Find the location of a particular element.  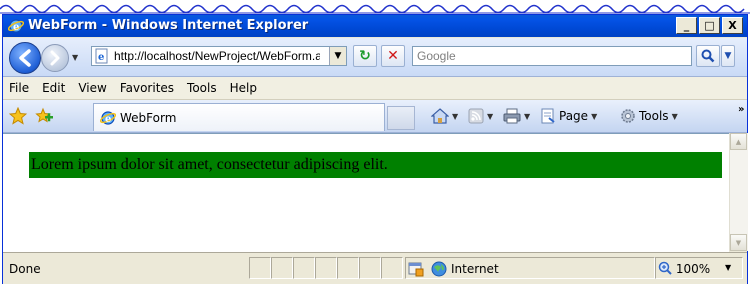

zone-label: Internet is located at coordinates (475, 269).